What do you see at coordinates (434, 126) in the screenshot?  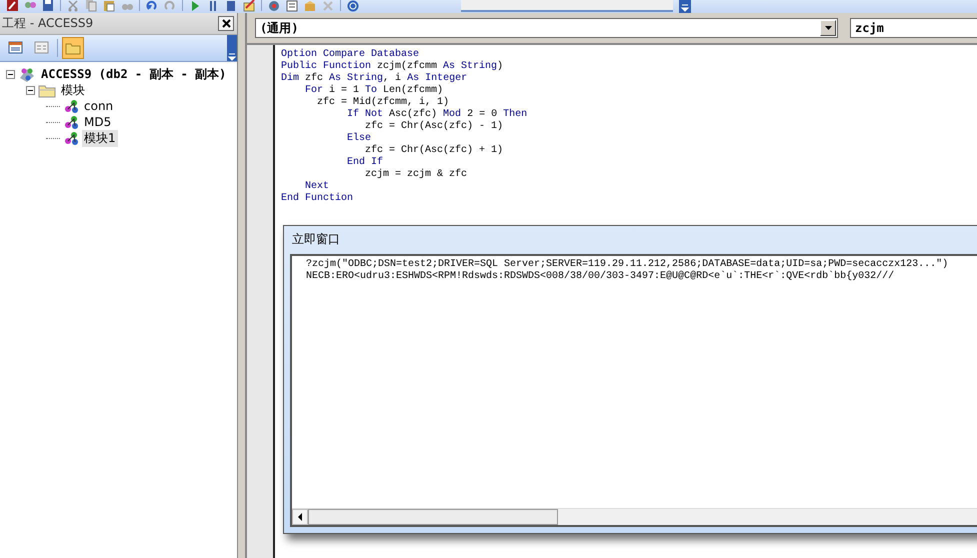 I see `code-line: zfc = Chr(Asc(zfc) - 1)` at bounding box center [434, 126].